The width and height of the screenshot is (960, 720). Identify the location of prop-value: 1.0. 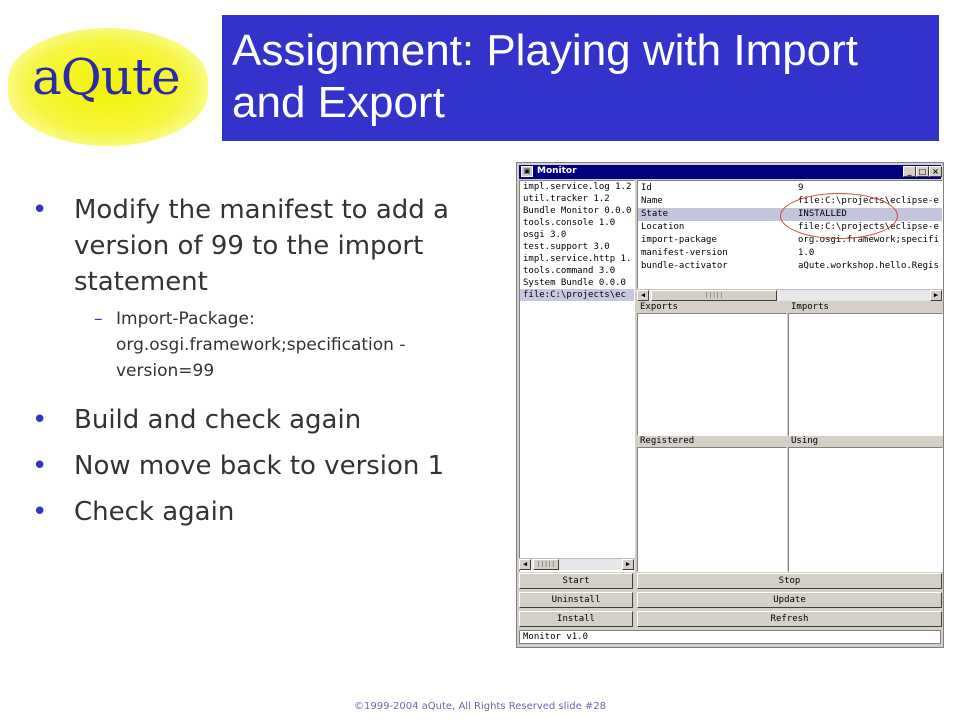
(806, 253).